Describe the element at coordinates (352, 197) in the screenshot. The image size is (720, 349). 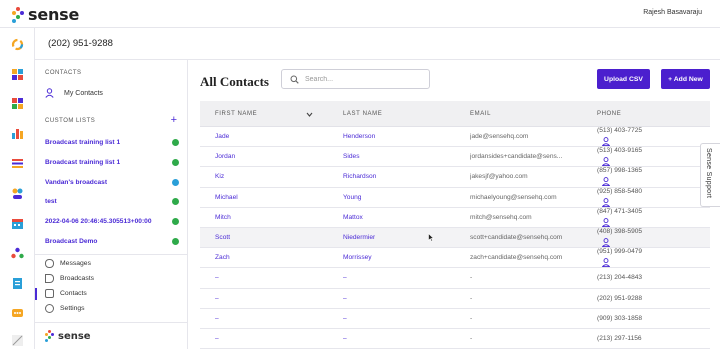
I see `last-name-cell: Young` at that location.